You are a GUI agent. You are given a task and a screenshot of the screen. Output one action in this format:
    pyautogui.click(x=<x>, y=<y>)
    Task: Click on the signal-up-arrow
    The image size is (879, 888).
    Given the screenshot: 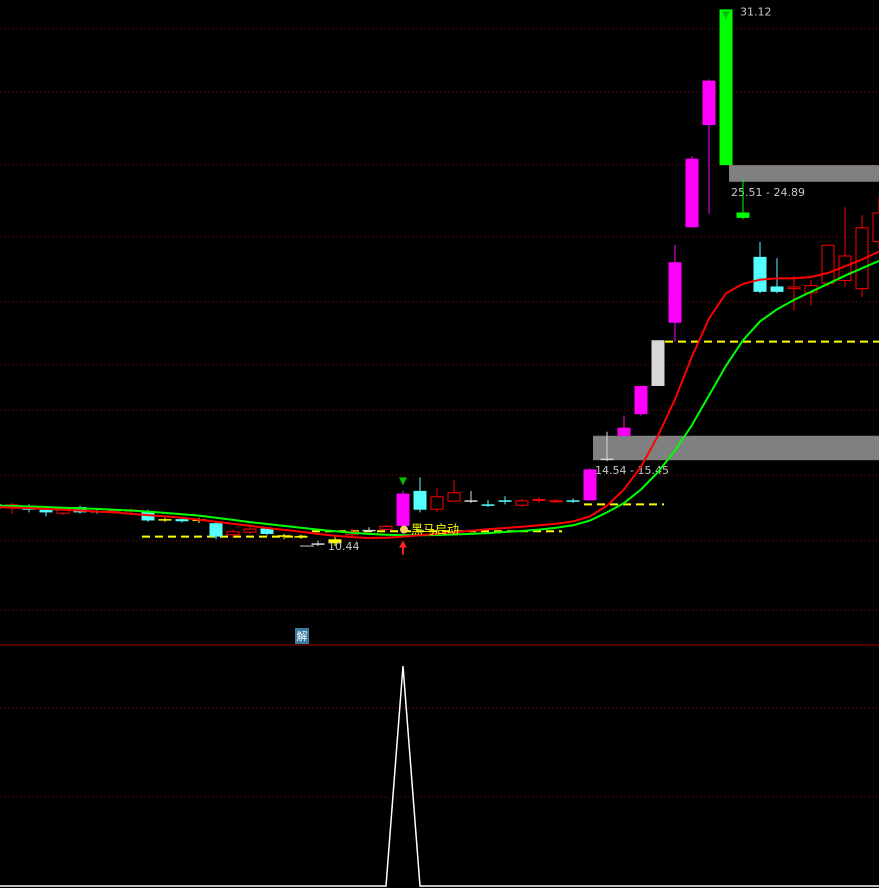 What is the action you would take?
    pyautogui.click(x=403, y=544)
    